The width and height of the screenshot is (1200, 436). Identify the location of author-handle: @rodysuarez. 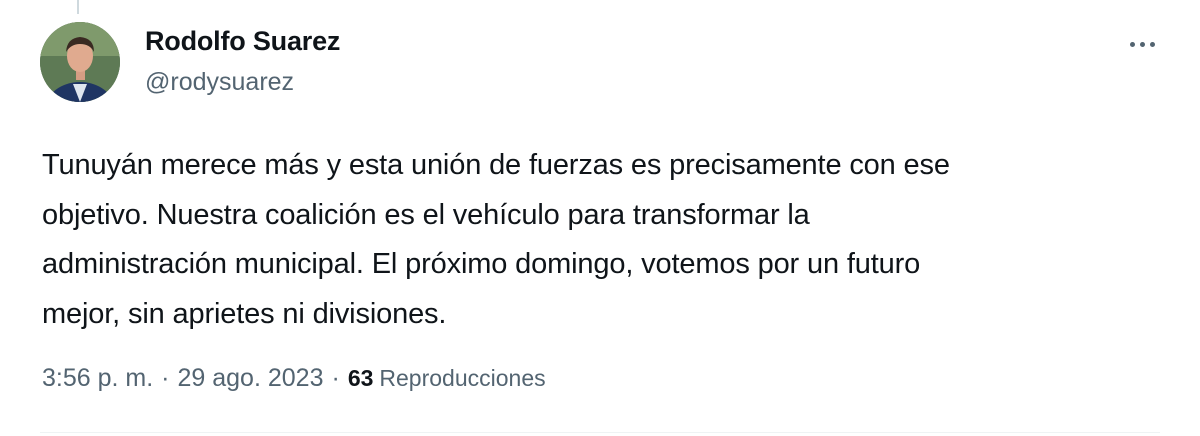
(219, 82).